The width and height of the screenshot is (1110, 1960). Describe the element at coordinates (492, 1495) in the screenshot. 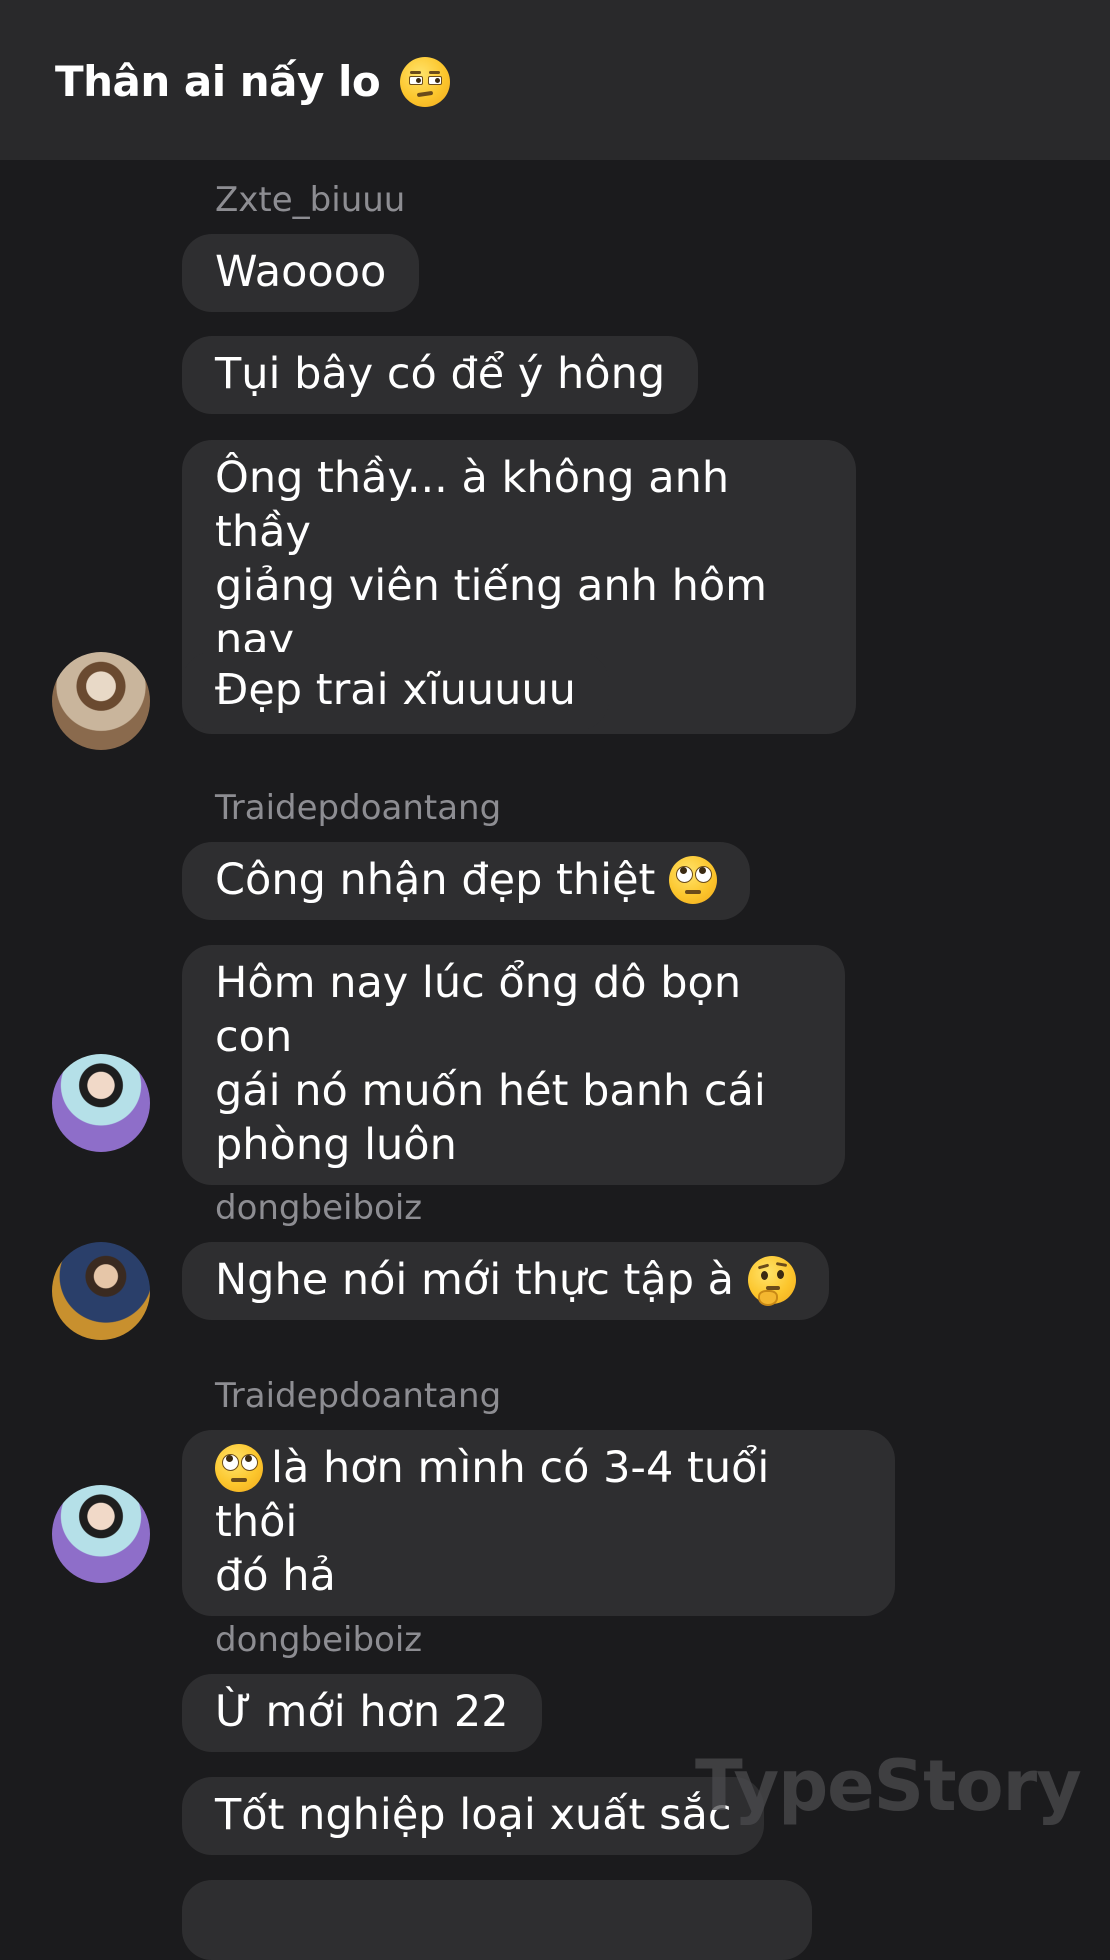

I see `message-text: là hơn mình có 3-4 tuổi thôi` at that location.